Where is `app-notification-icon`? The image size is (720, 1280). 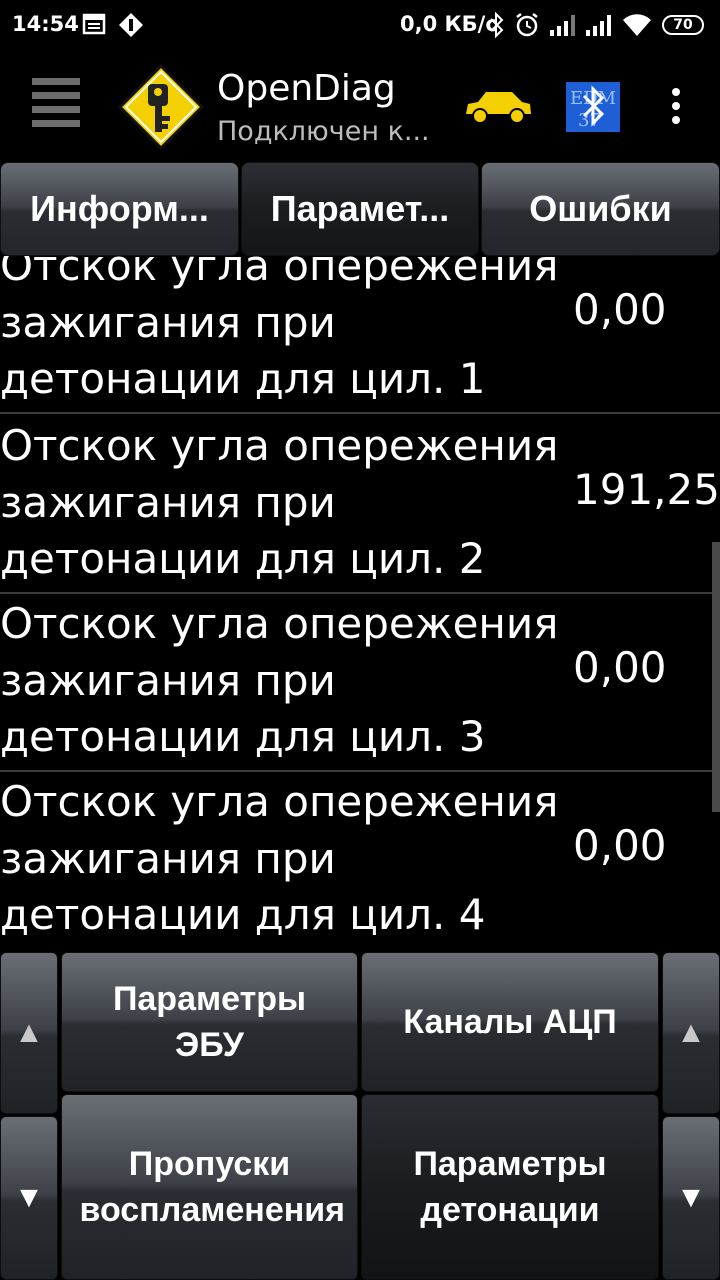 app-notification-icon is located at coordinates (131, 25).